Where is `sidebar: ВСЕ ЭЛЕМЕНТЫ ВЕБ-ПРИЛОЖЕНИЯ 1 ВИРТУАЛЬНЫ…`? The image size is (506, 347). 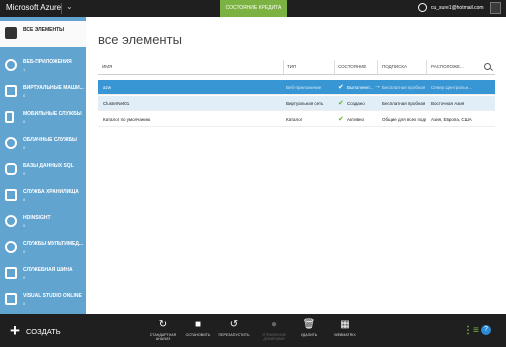 sidebar: ВСЕ ЭЛЕМЕНТЫ ВЕБ-ПРИЛОЖЕНИЯ 1 ВИРТУАЛЬНЫ… is located at coordinates (43, 165).